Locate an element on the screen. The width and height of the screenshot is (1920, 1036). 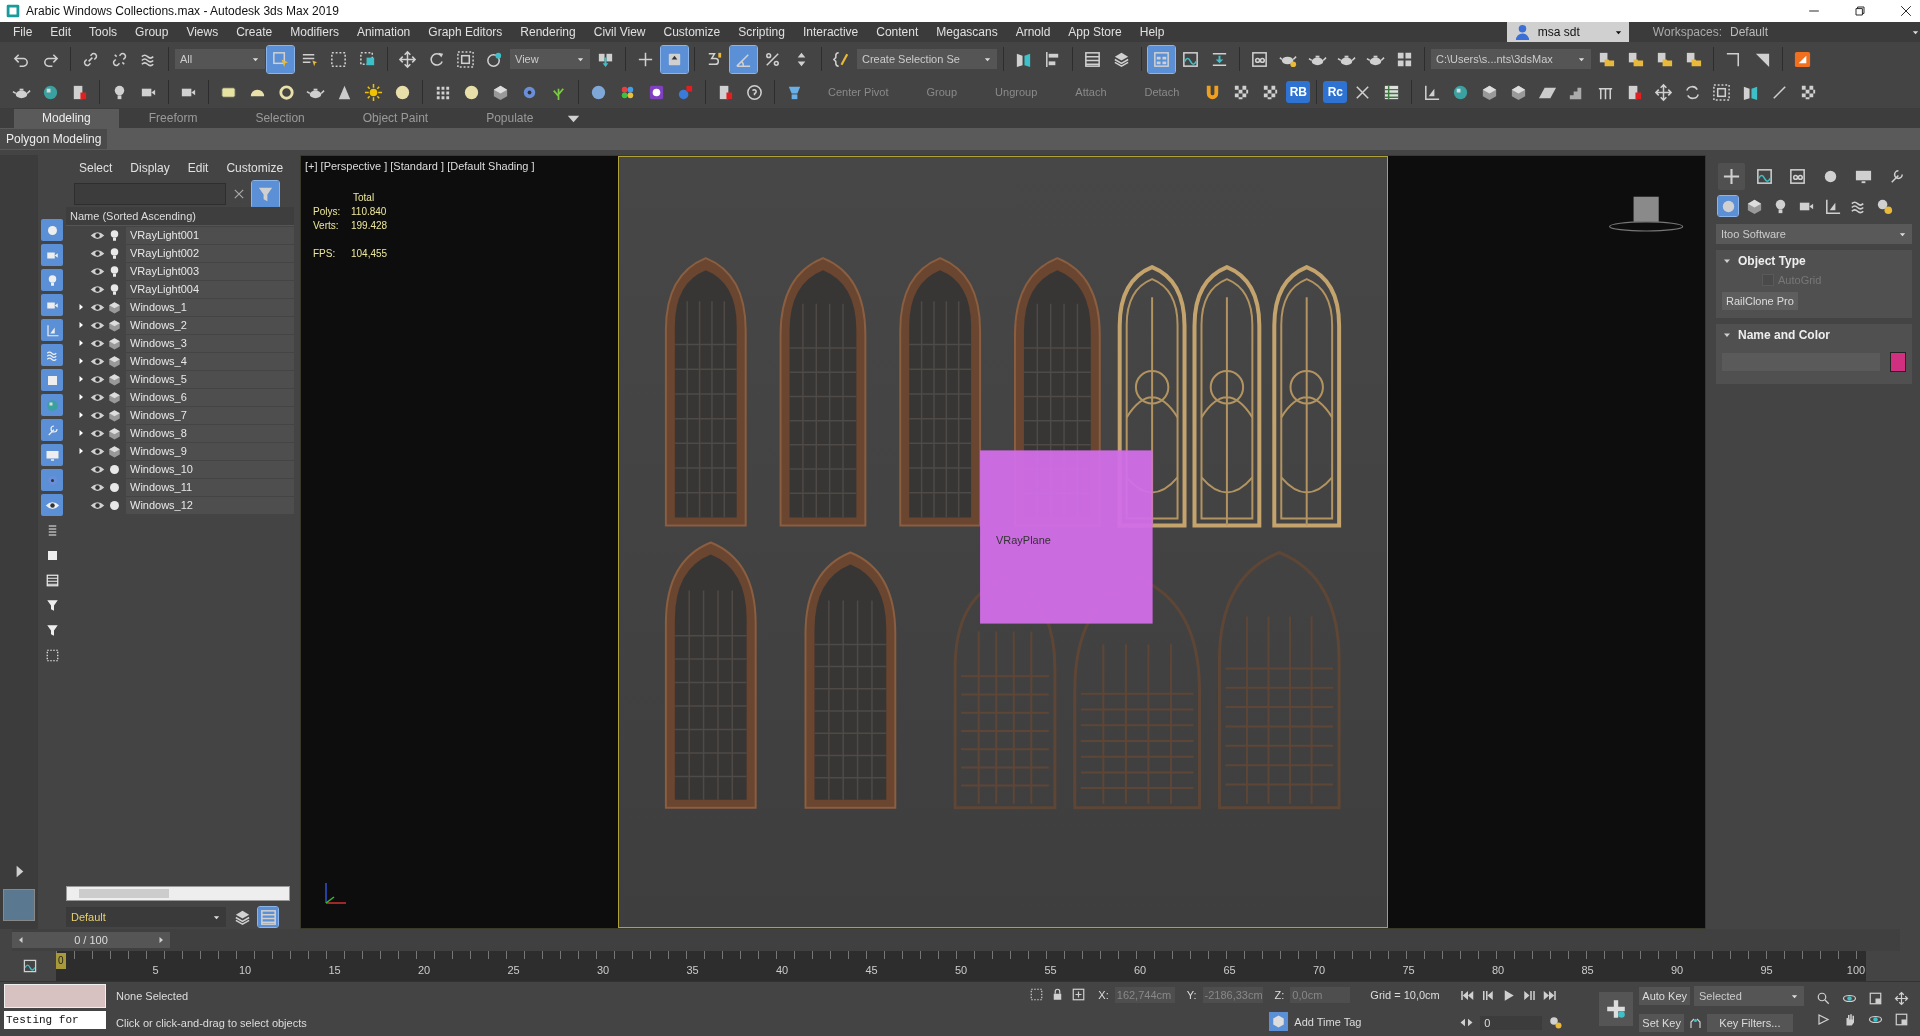
column-header: Name (Sorted Ascending) is located at coordinates (180, 216).